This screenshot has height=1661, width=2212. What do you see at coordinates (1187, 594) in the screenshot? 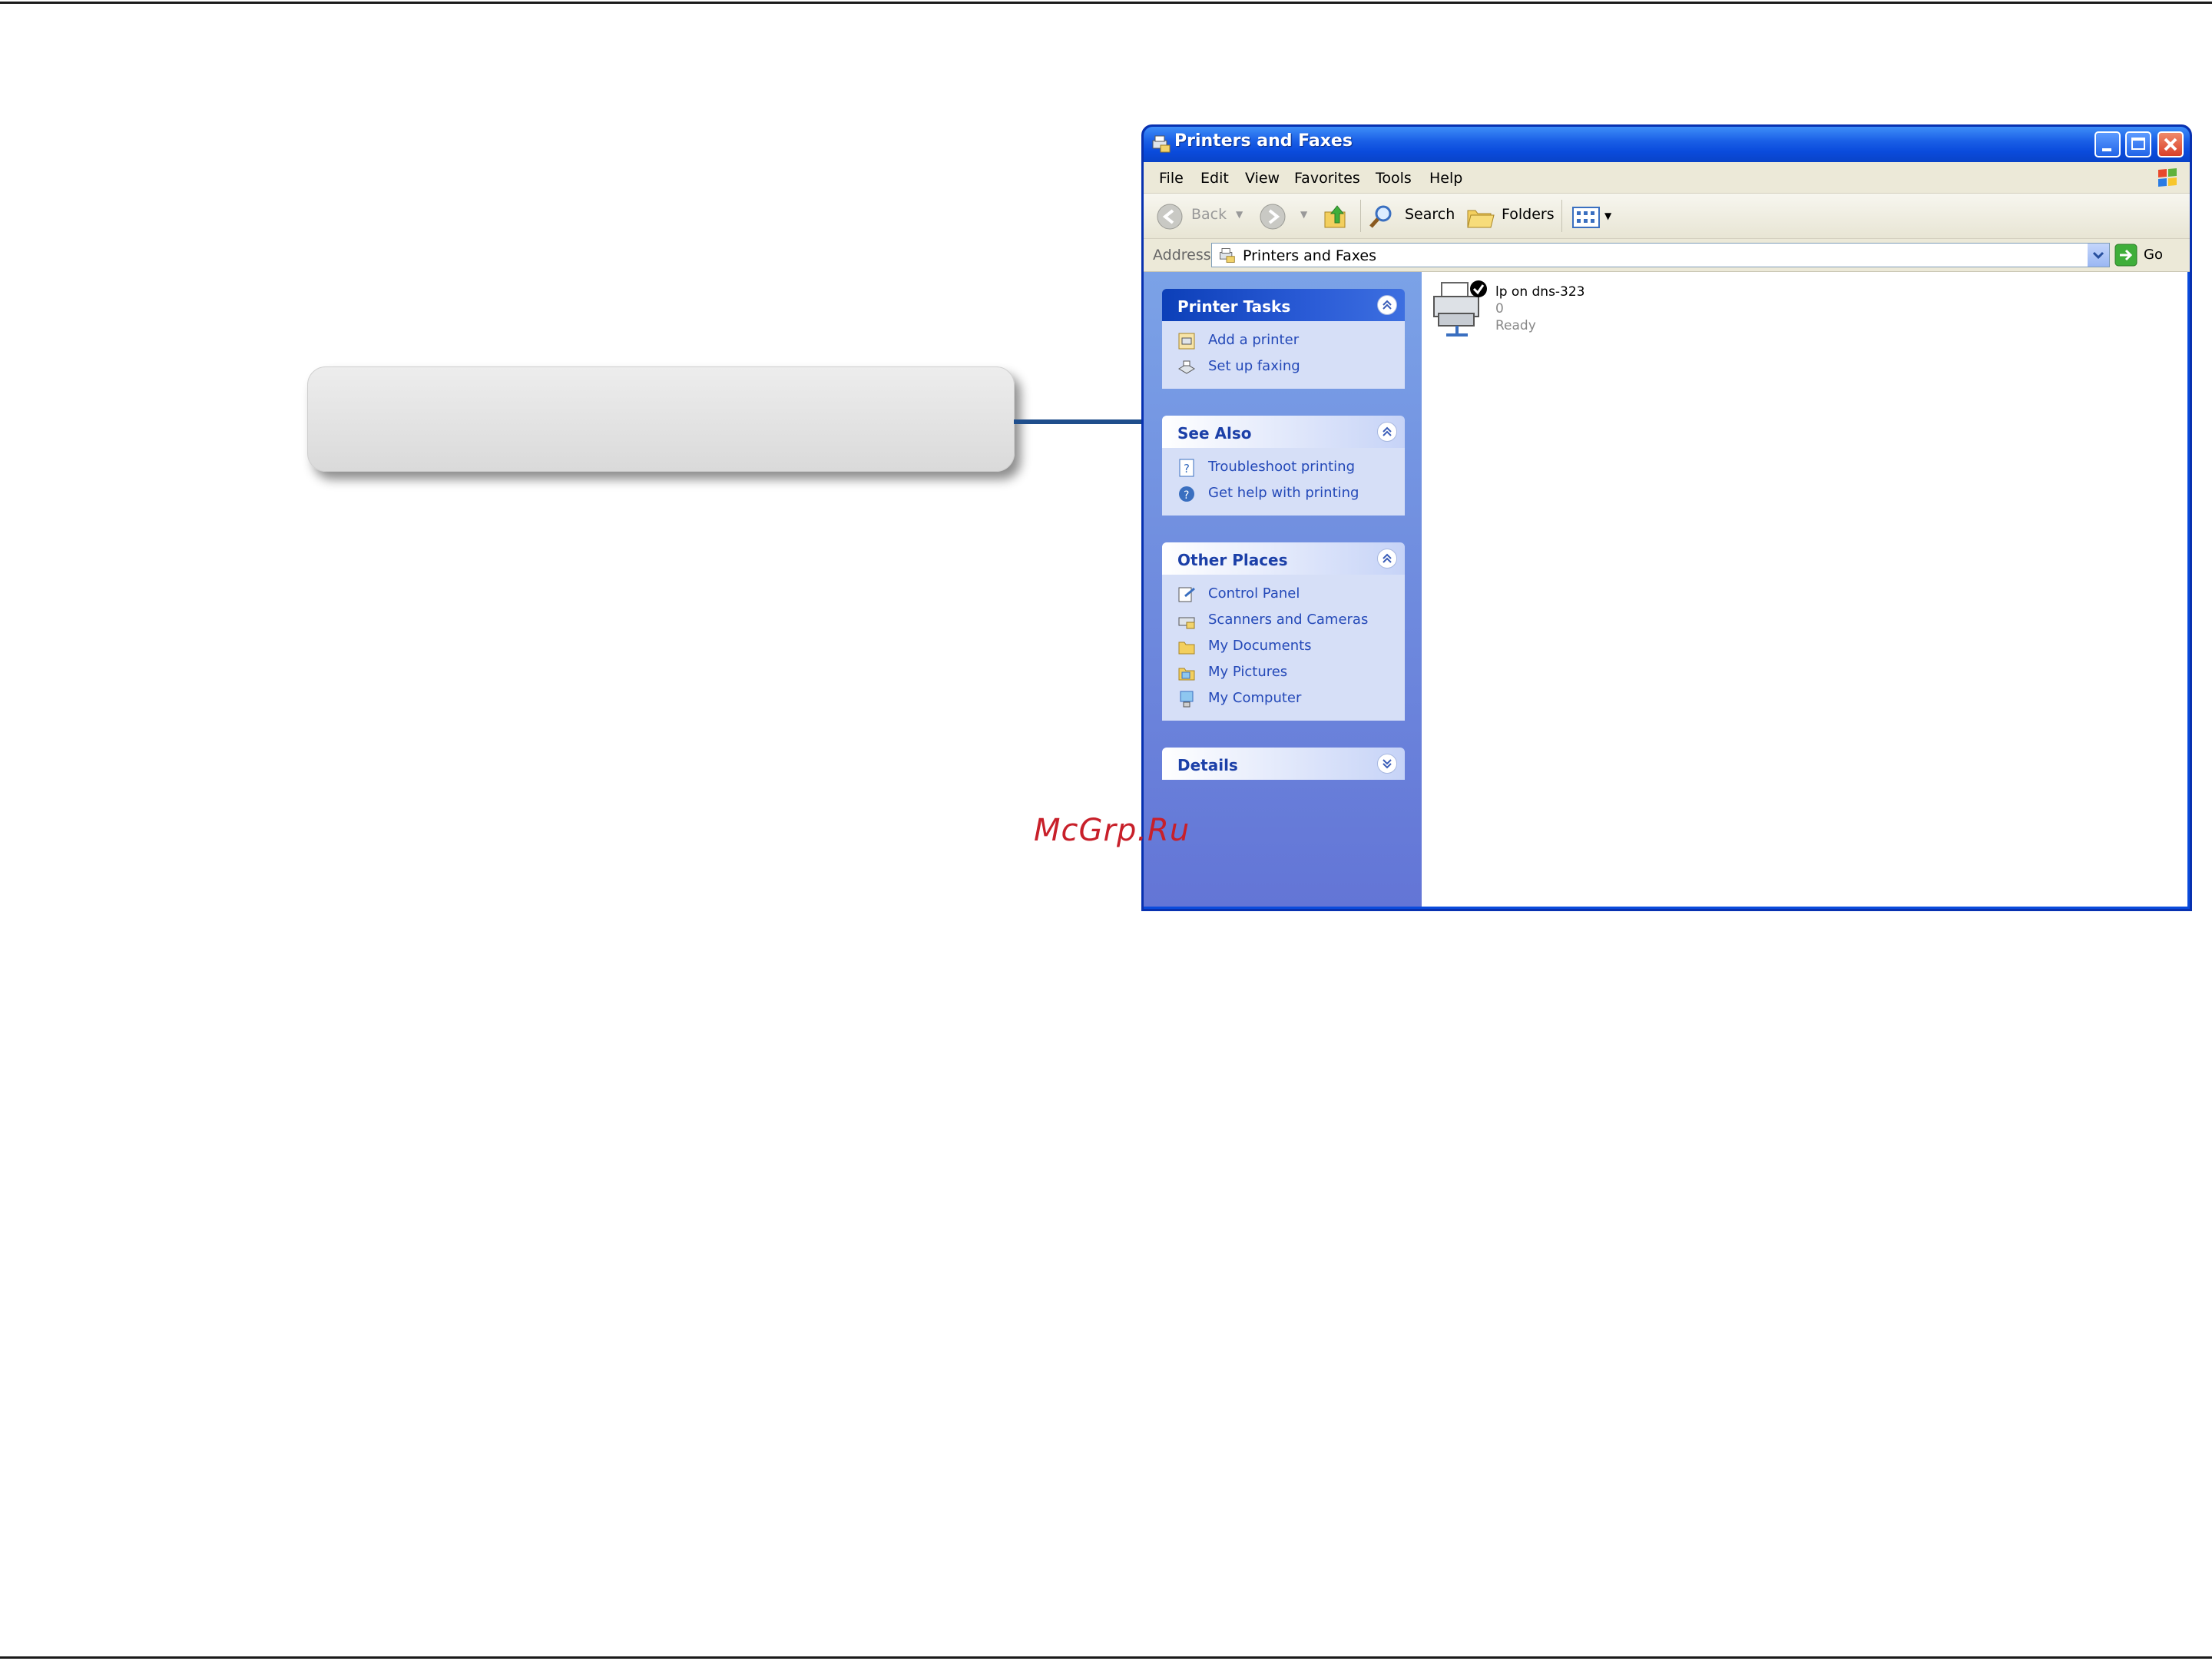
I see `control-panel-icon` at bounding box center [1187, 594].